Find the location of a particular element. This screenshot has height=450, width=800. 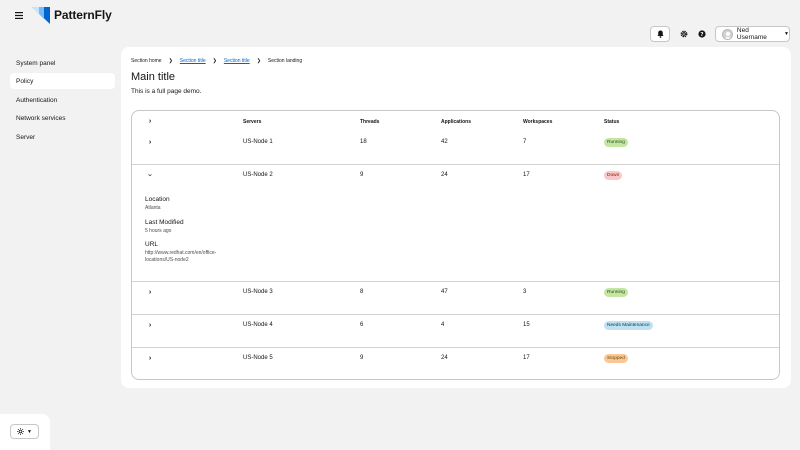

cell-threads: 8 is located at coordinates (362, 292).